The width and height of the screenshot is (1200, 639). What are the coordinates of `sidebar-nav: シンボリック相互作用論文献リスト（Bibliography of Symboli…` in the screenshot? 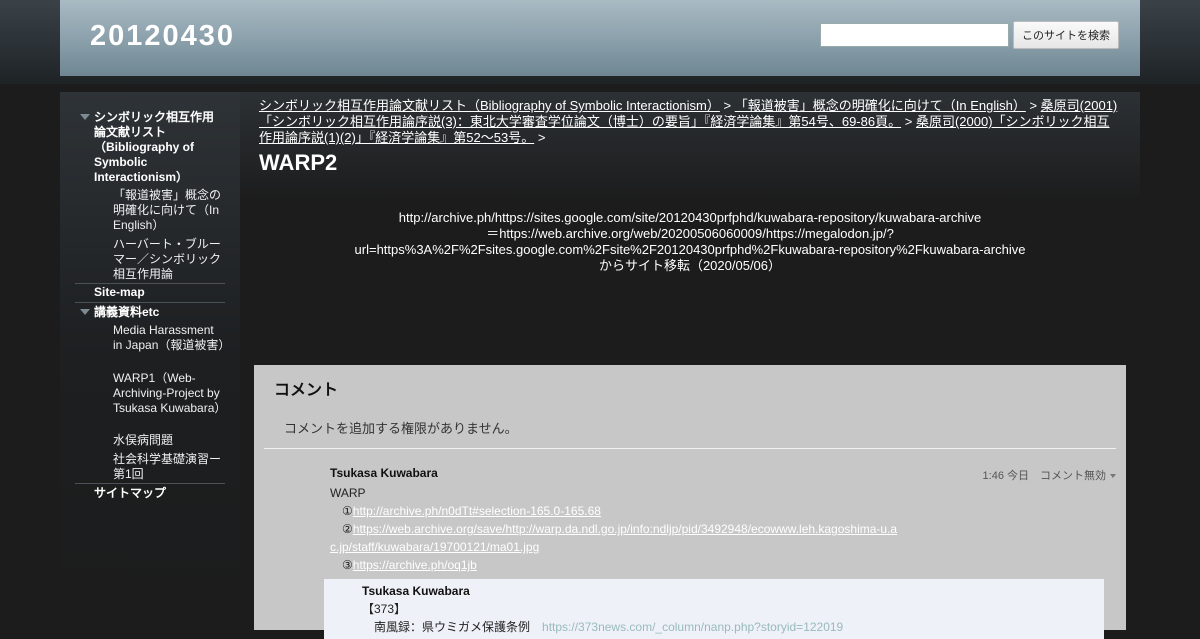 It's located at (150, 361).